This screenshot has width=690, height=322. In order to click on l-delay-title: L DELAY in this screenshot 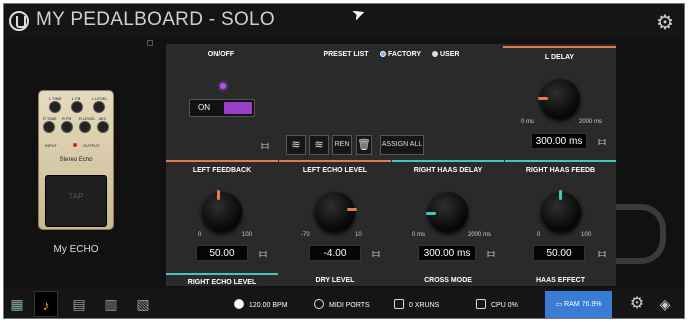, I will do `click(559, 57)`.